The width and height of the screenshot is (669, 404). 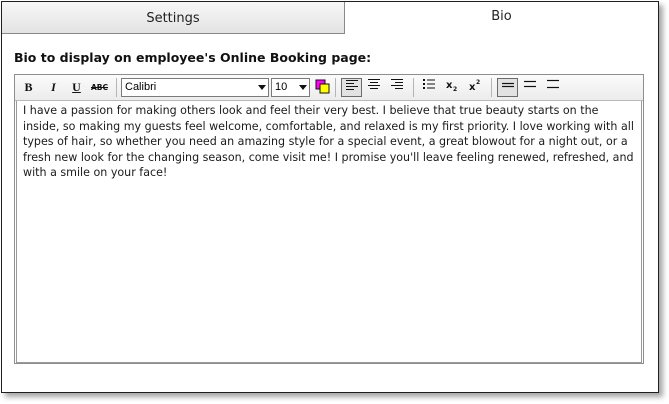 I want to click on line-spacing-single-button, so click(x=507, y=87).